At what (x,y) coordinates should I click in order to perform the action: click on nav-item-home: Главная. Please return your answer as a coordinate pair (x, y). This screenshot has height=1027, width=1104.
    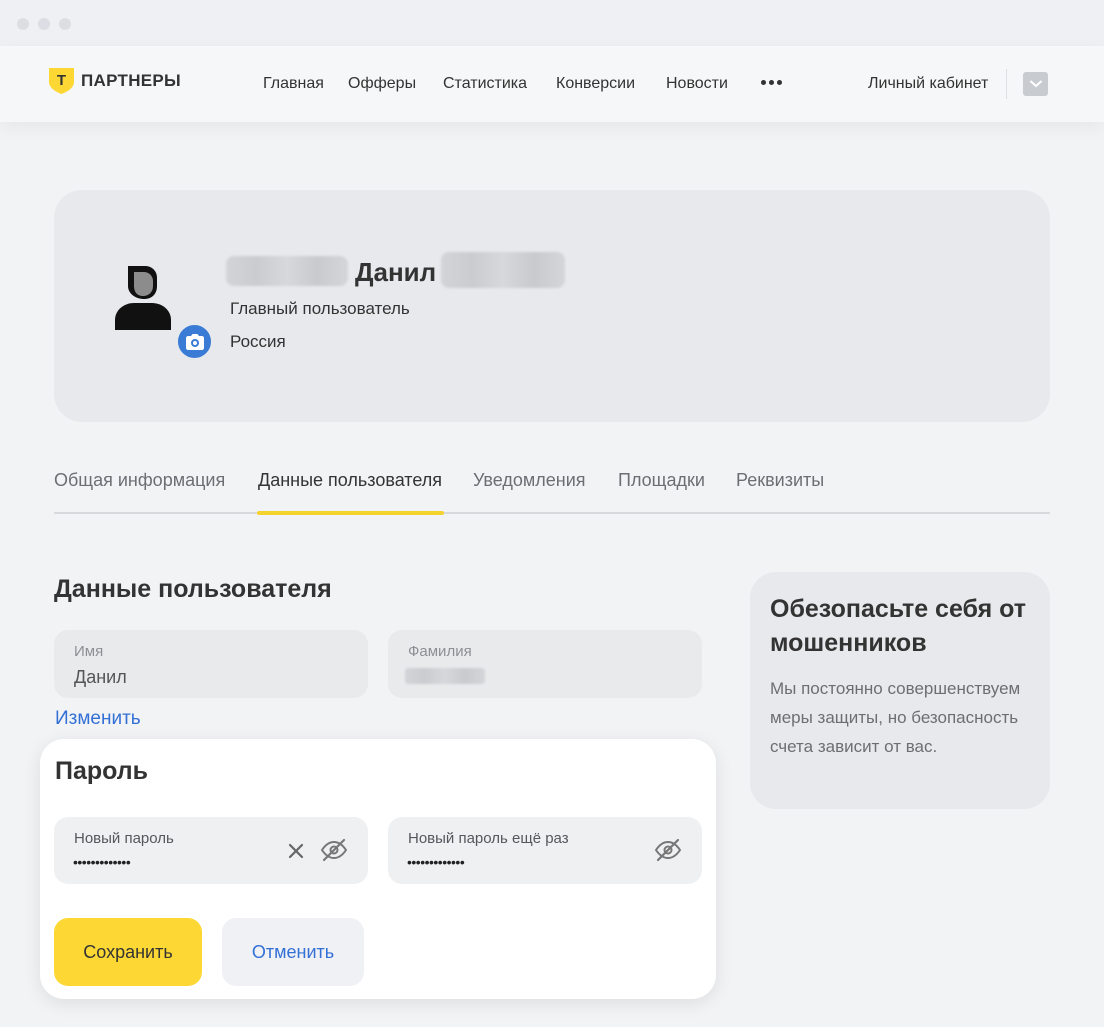
    Looking at the image, I should click on (293, 84).